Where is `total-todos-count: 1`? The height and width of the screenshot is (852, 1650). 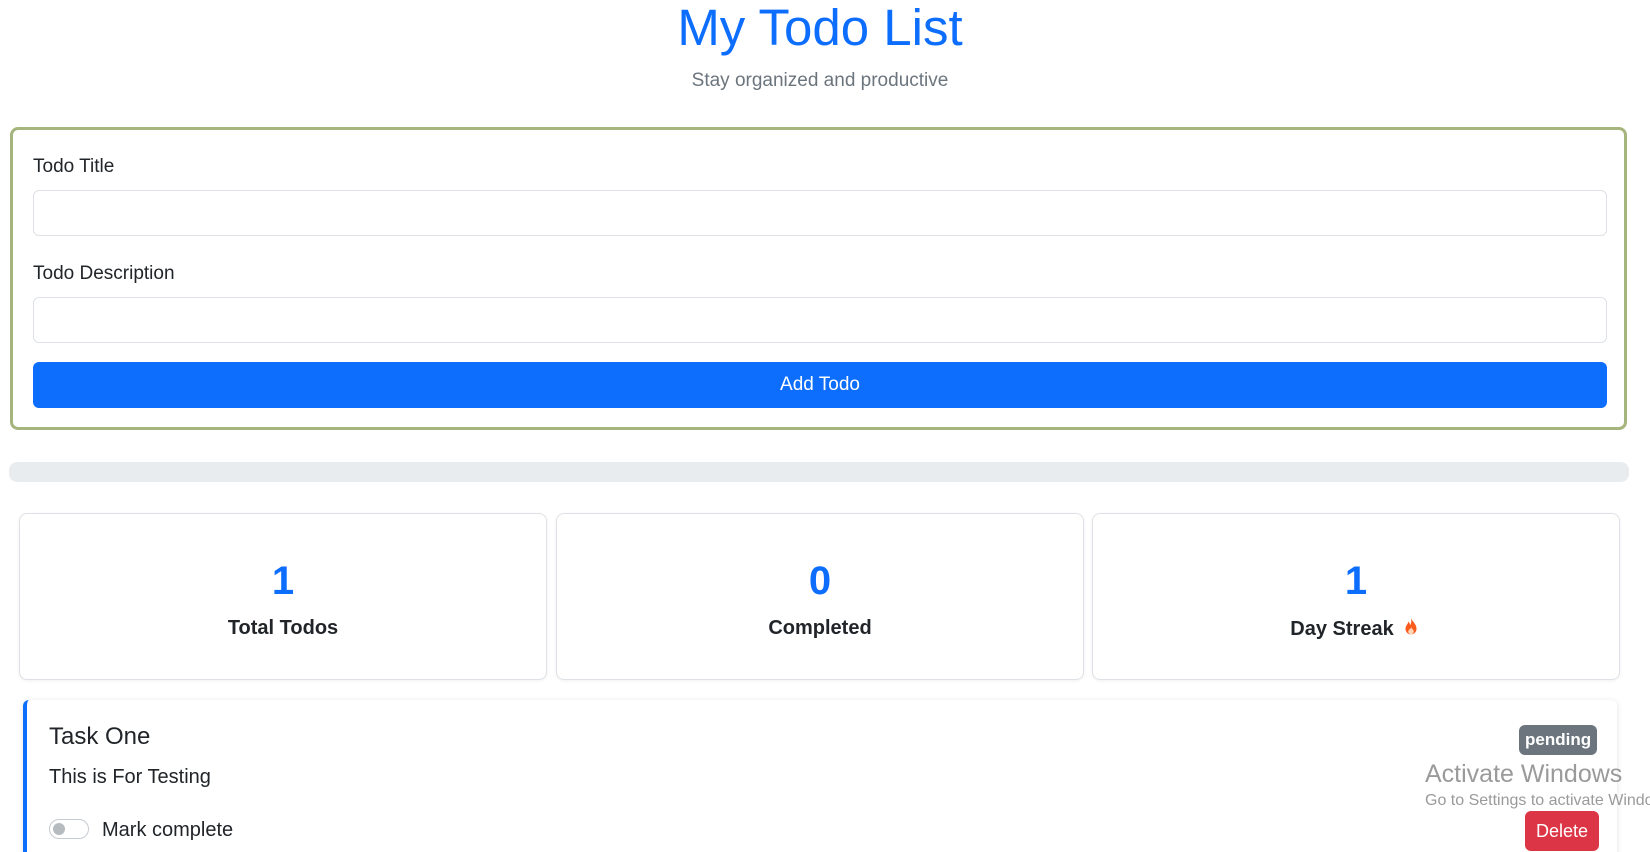
total-todos-count: 1 is located at coordinates (283, 581).